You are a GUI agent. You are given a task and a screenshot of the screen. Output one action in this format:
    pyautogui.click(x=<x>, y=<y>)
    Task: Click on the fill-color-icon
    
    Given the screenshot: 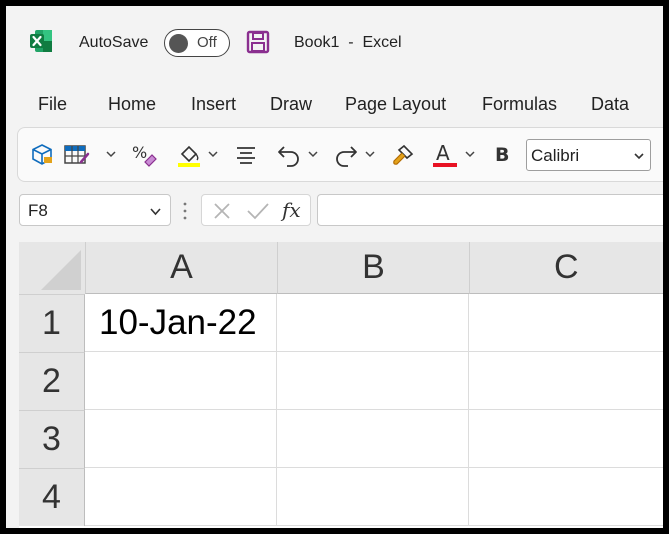 What is the action you would take?
    pyautogui.click(x=189, y=155)
    